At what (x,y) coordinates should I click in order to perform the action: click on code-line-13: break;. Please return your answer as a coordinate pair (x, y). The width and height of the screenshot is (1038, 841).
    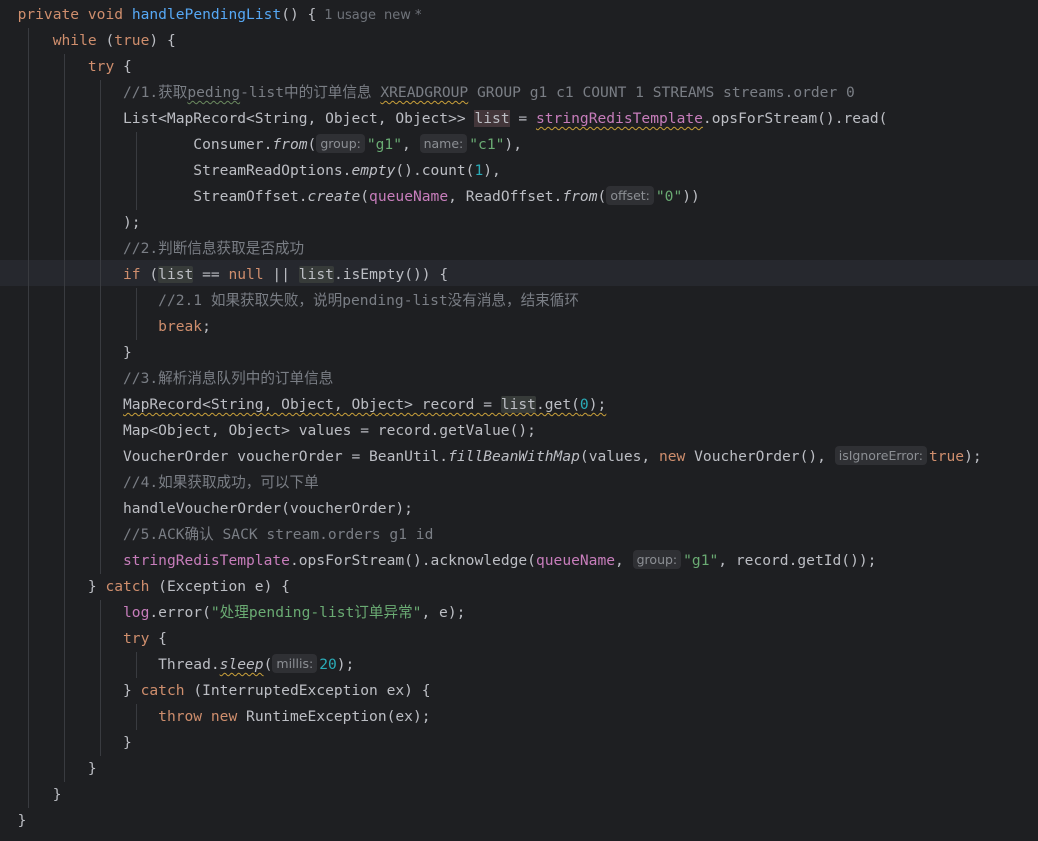
    Looking at the image, I should click on (519, 327).